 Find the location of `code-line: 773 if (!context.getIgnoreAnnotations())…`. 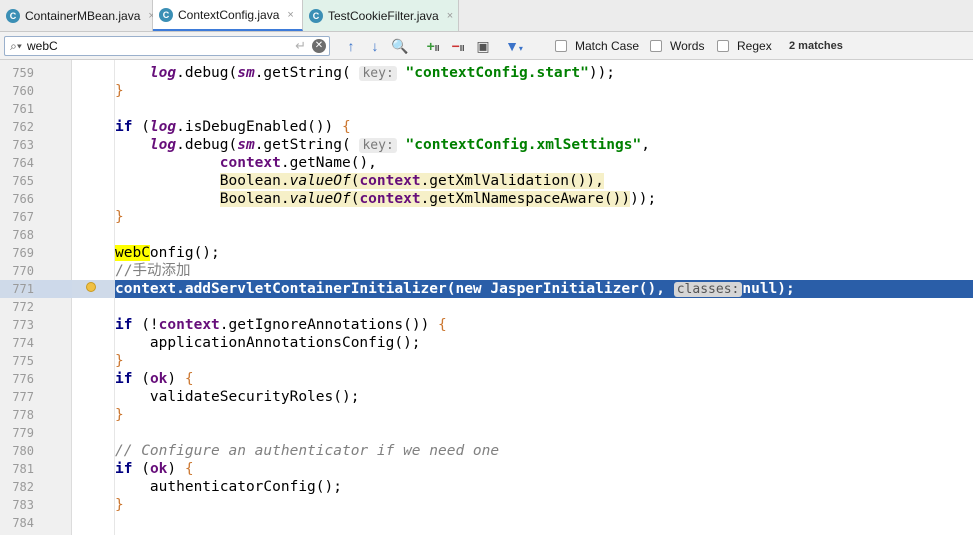

code-line: 773 if (!context.getIgnoreAnnotations())… is located at coordinates (486, 325).